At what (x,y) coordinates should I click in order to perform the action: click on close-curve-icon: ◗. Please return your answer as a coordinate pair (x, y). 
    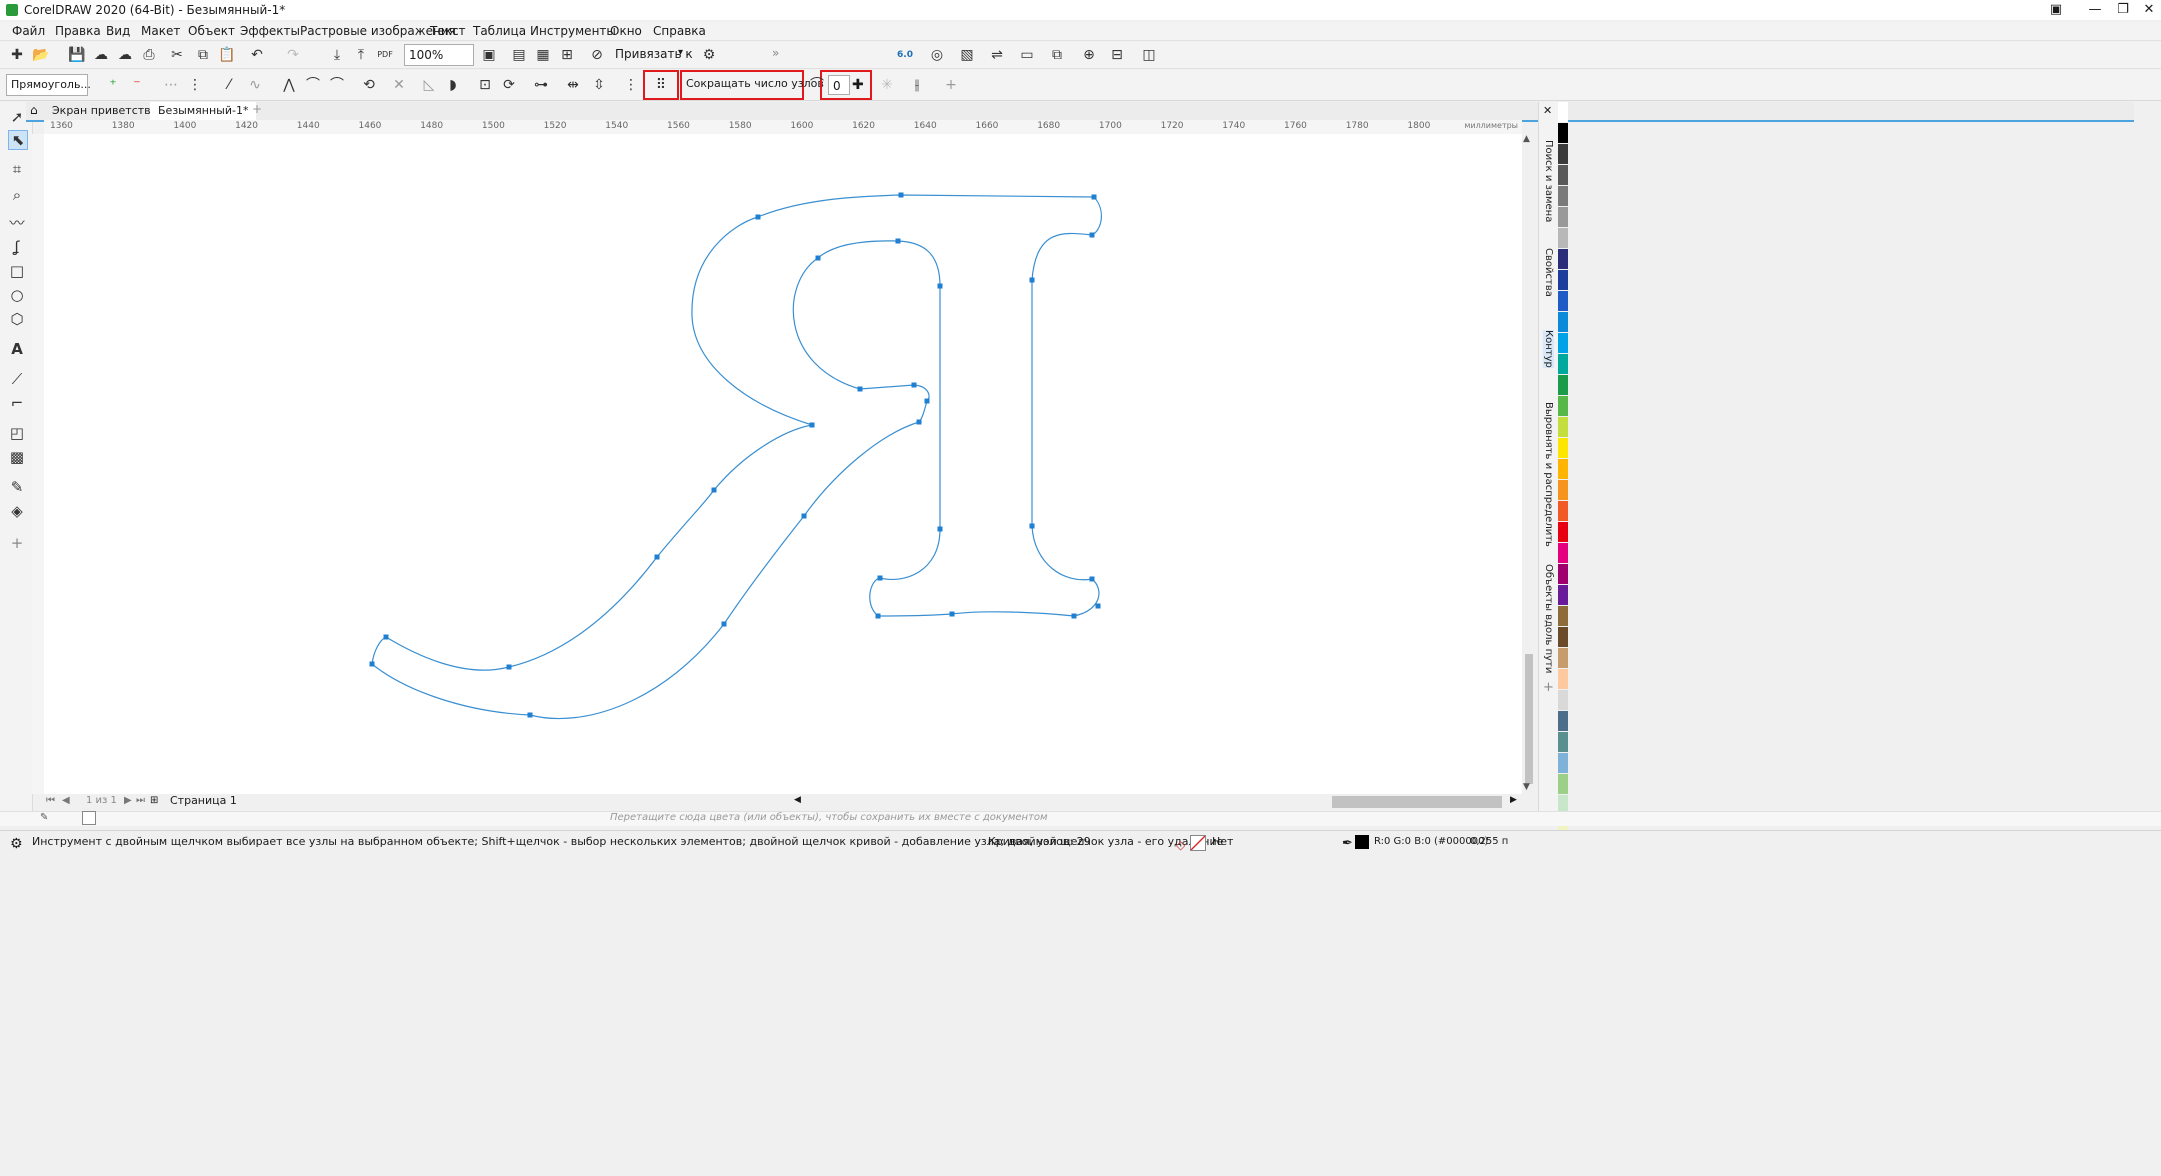
    Looking at the image, I should click on (453, 85).